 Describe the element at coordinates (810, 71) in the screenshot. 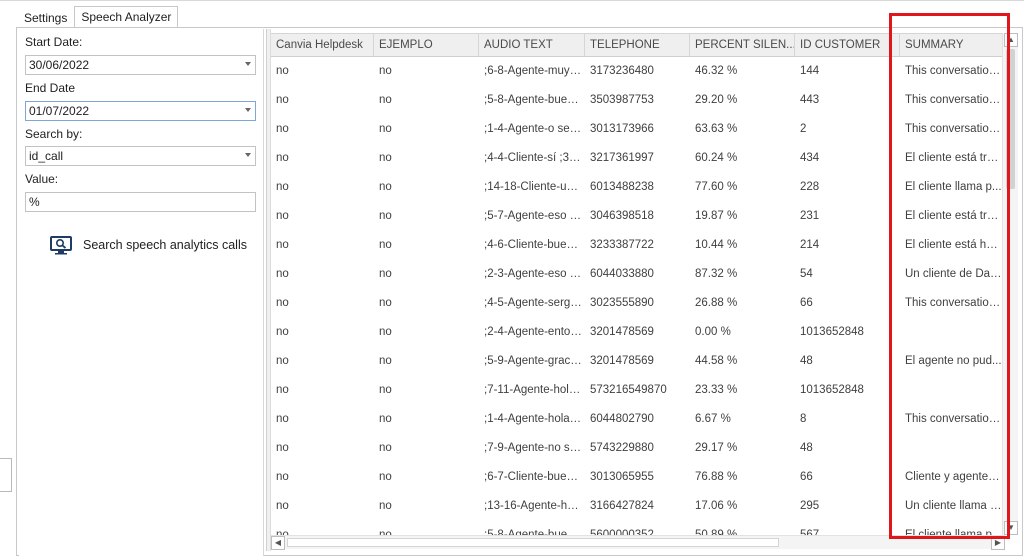

I see `cell-id-customer: 144` at that location.